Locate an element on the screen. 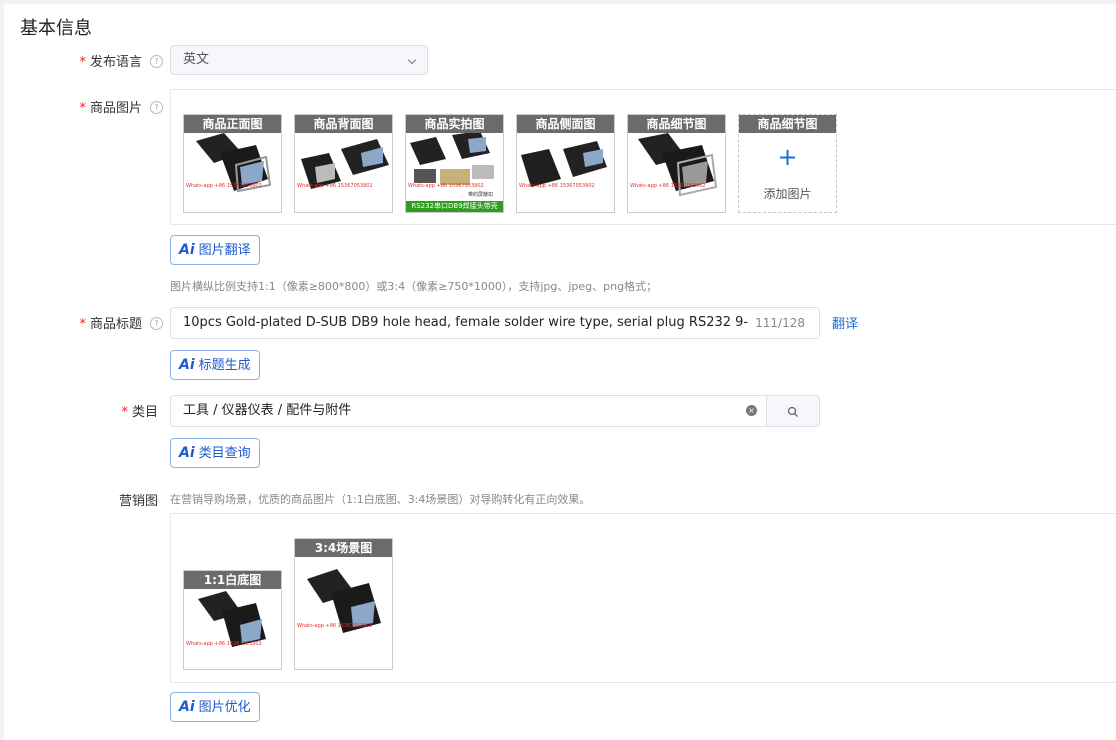  images-label: * 商品图片 is located at coordinates (110, 108).